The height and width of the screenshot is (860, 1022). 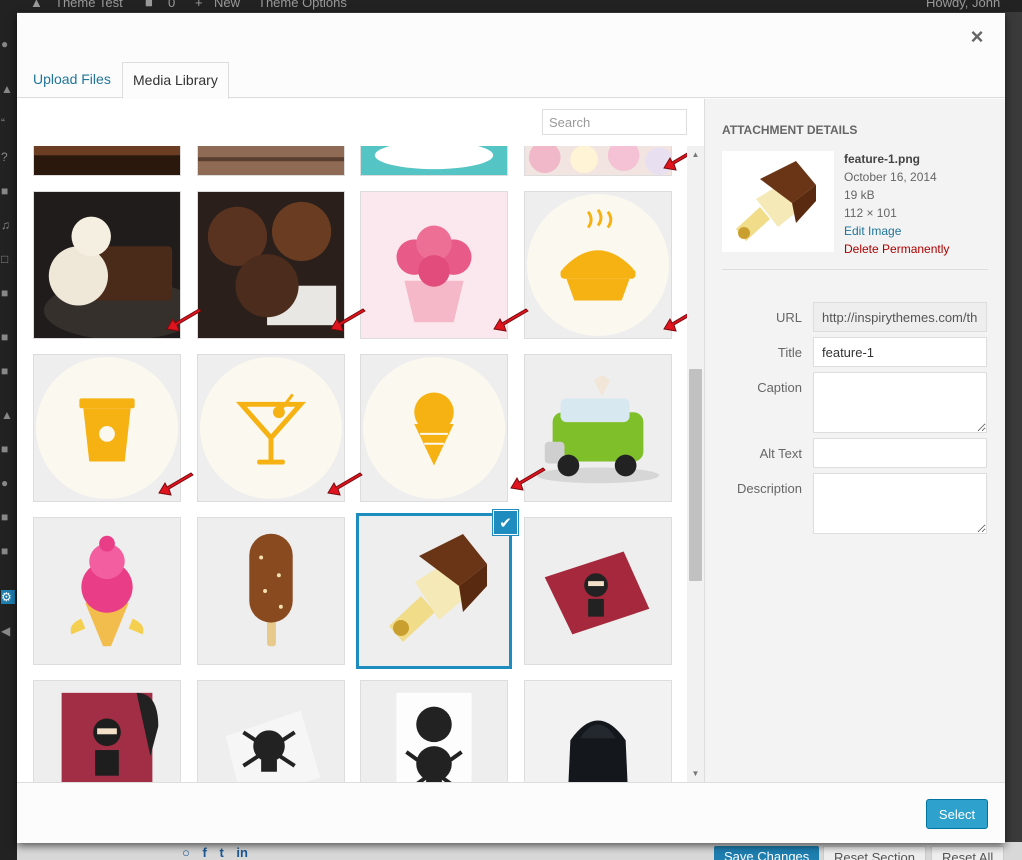 I want to click on attachment-thumbnail-selected, so click(x=434, y=591).